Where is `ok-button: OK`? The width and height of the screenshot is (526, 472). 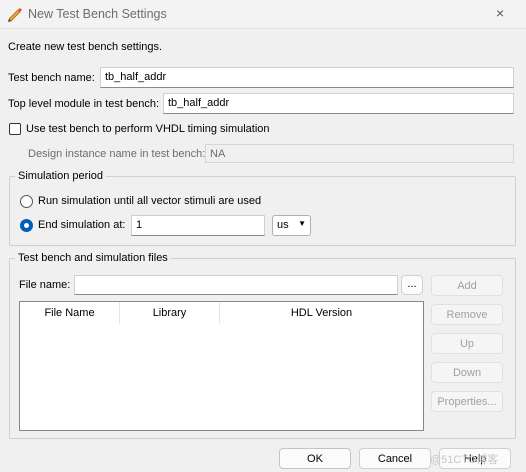
ok-button: OK is located at coordinates (315, 458).